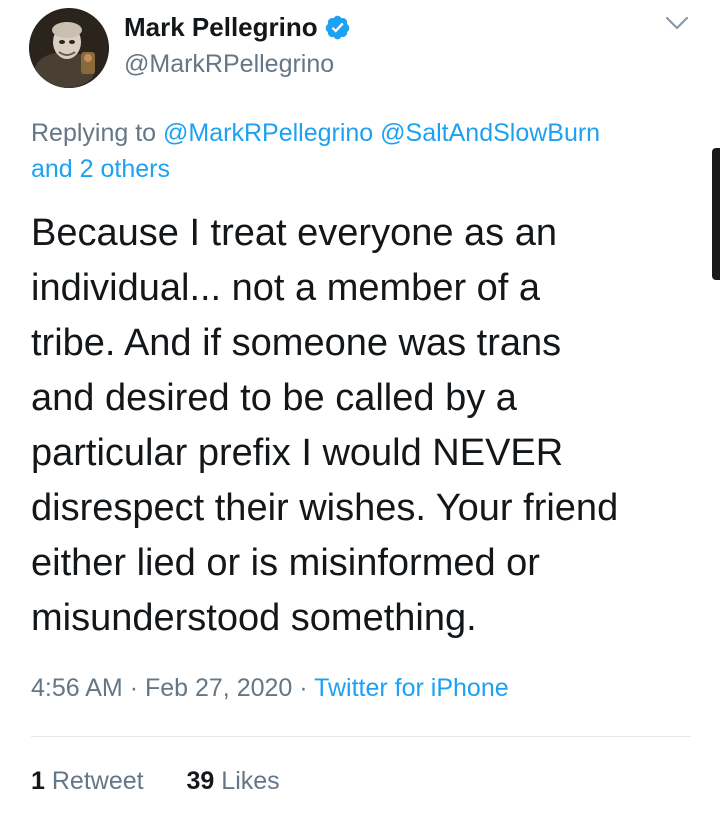 This screenshot has width=720, height=821. I want to click on tweet-line: Because I treat everyone as an, so click(294, 233).